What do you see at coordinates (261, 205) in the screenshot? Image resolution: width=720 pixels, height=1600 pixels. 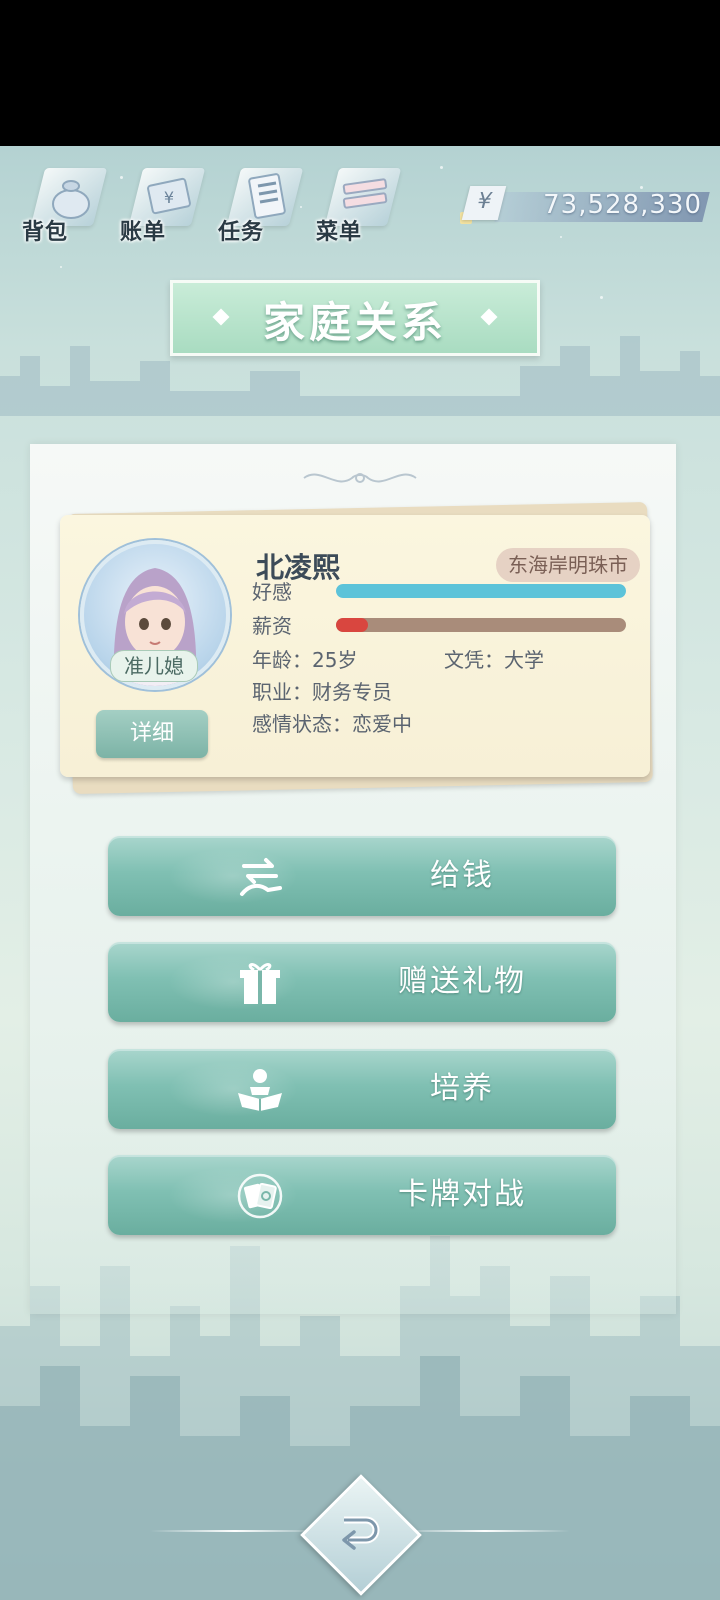 I see `task-button: 任务` at bounding box center [261, 205].